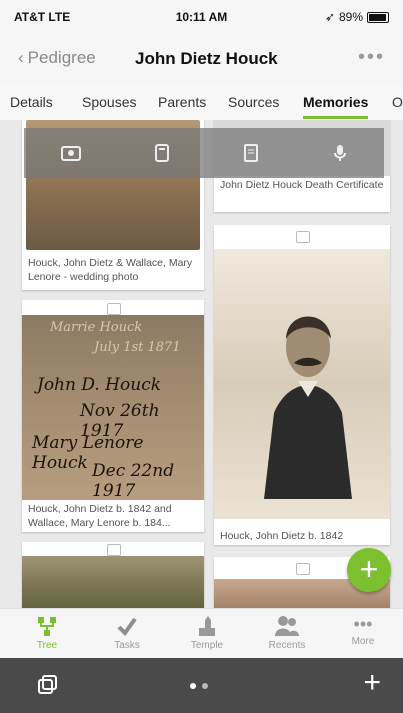 Image resolution: width=403 pixels, height=713 pixels. What do you see at coordinates (198, 686) in the screenshot?
I see `page-dots` at bounding box center [198, 686].